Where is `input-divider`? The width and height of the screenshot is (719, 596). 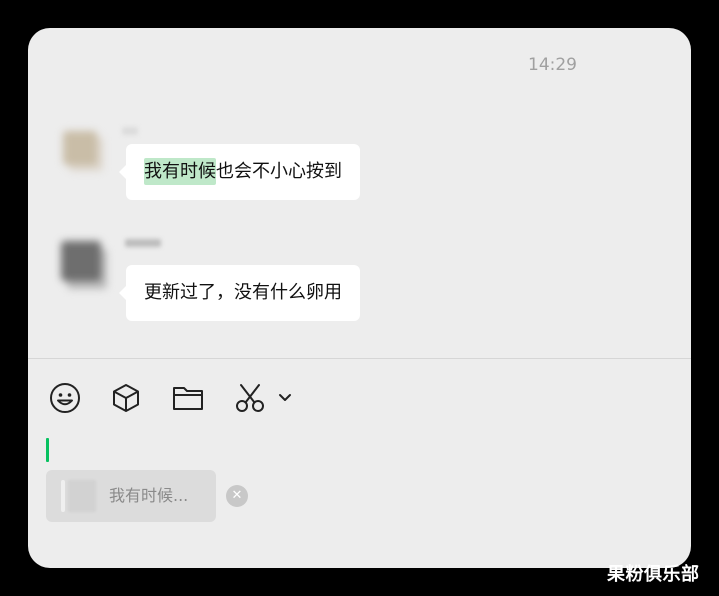 input-divider is located at coordinates (359, 358).